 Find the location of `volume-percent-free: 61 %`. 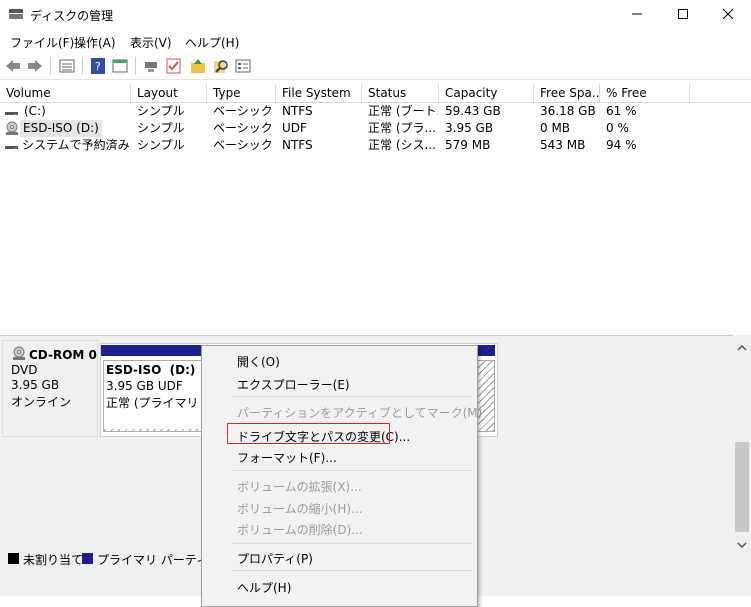

volume-percent-free: 61 % is located at coordinates (621, 111).